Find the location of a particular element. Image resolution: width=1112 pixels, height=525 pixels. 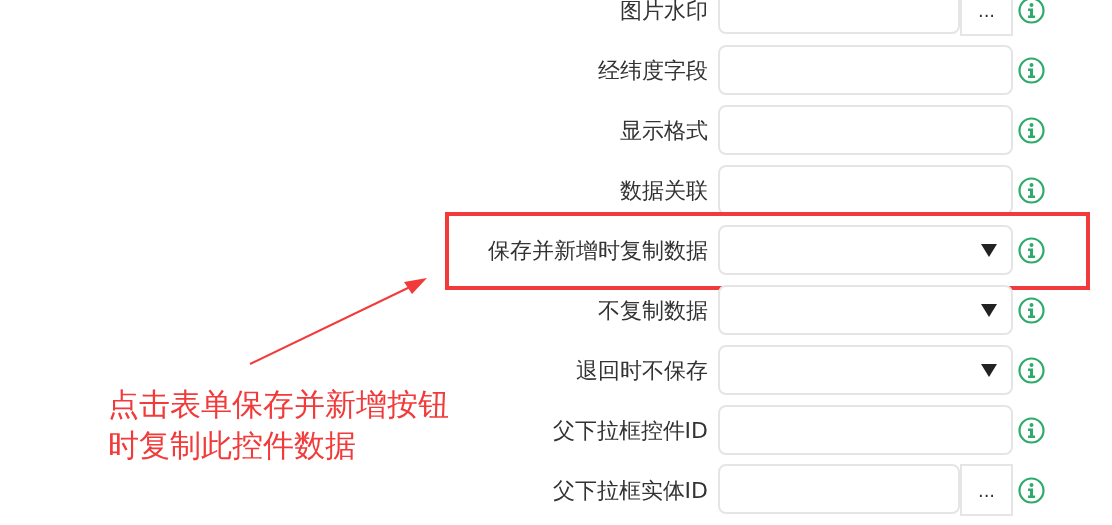

field-label: 数据关联 is located at coordinates (664, 190).